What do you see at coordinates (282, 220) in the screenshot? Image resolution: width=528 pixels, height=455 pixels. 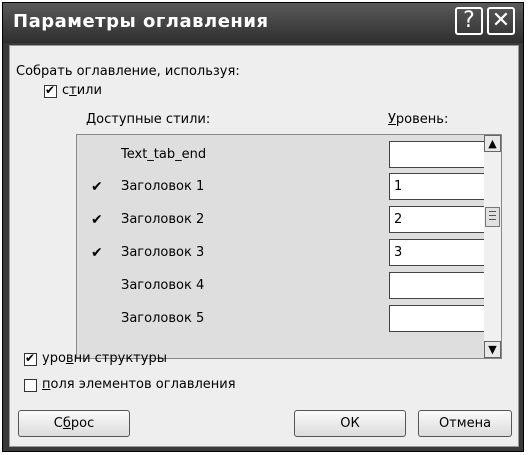 I see `list-item: ✔ Заголовок 2 2` at bounding box center [282, 220].